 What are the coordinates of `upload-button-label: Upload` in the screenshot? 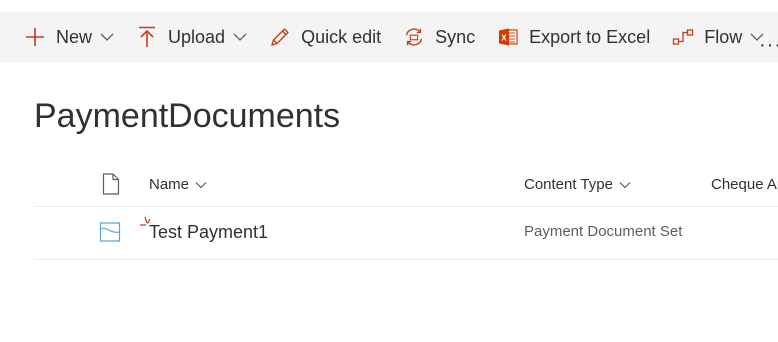 It's located at (197, 37).